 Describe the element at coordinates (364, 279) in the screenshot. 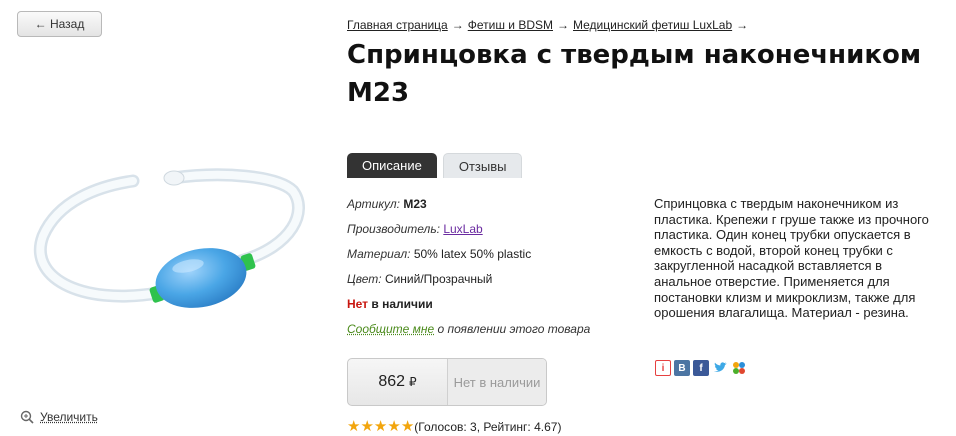

I see `color-label: Цвет:` at that location.